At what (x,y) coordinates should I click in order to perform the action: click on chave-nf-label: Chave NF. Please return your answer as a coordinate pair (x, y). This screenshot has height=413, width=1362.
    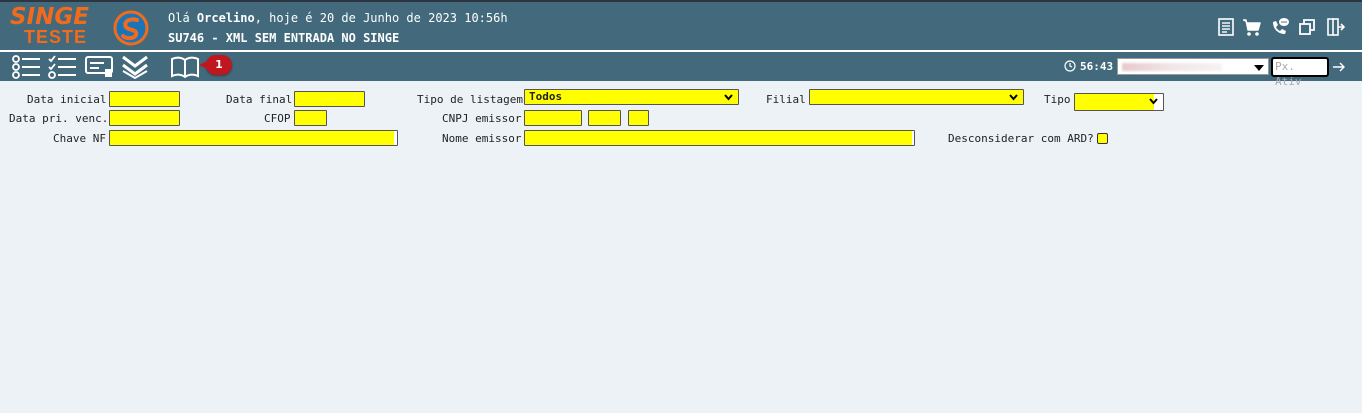
    Looking at the image, I should click on (79, 138).